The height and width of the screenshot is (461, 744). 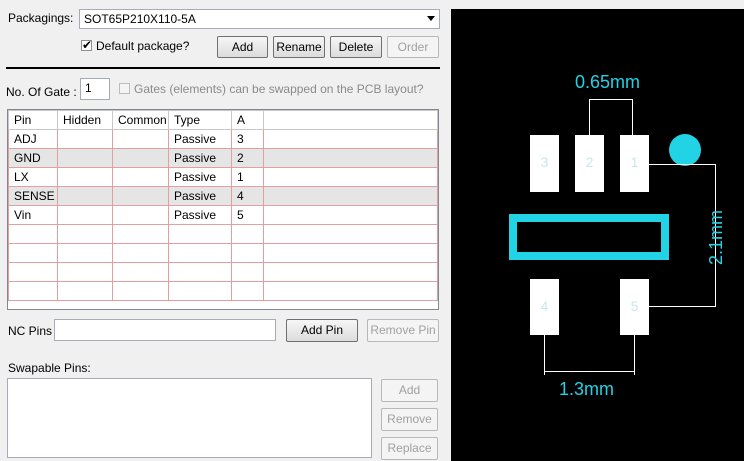 I want to click on cell-a: 4, so click(x=247, y=196).